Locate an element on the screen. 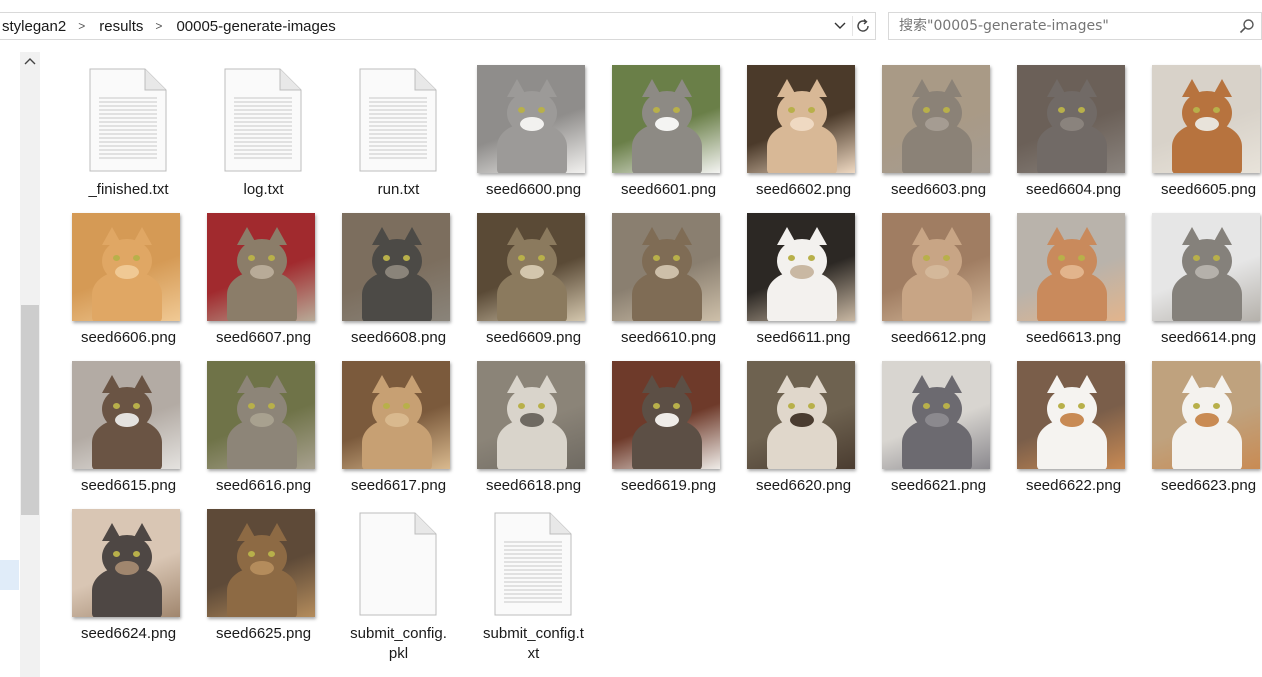  file-name: seed6610.png is located at coordinates (668, 337).